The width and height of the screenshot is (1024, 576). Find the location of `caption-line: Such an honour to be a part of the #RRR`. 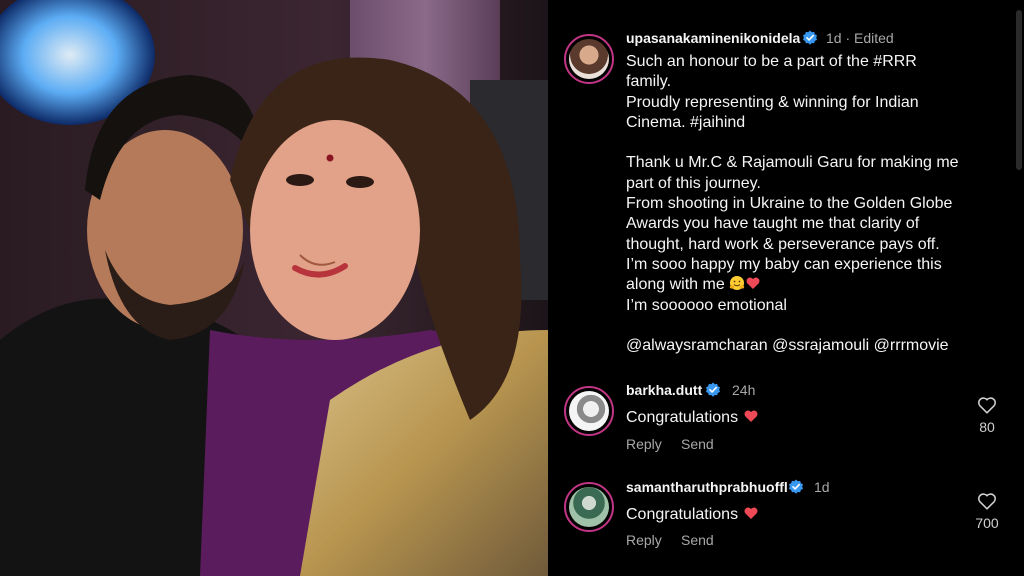

caption-line: Such an honour to be a part of the #RRR is located at coordinates (771, 61).